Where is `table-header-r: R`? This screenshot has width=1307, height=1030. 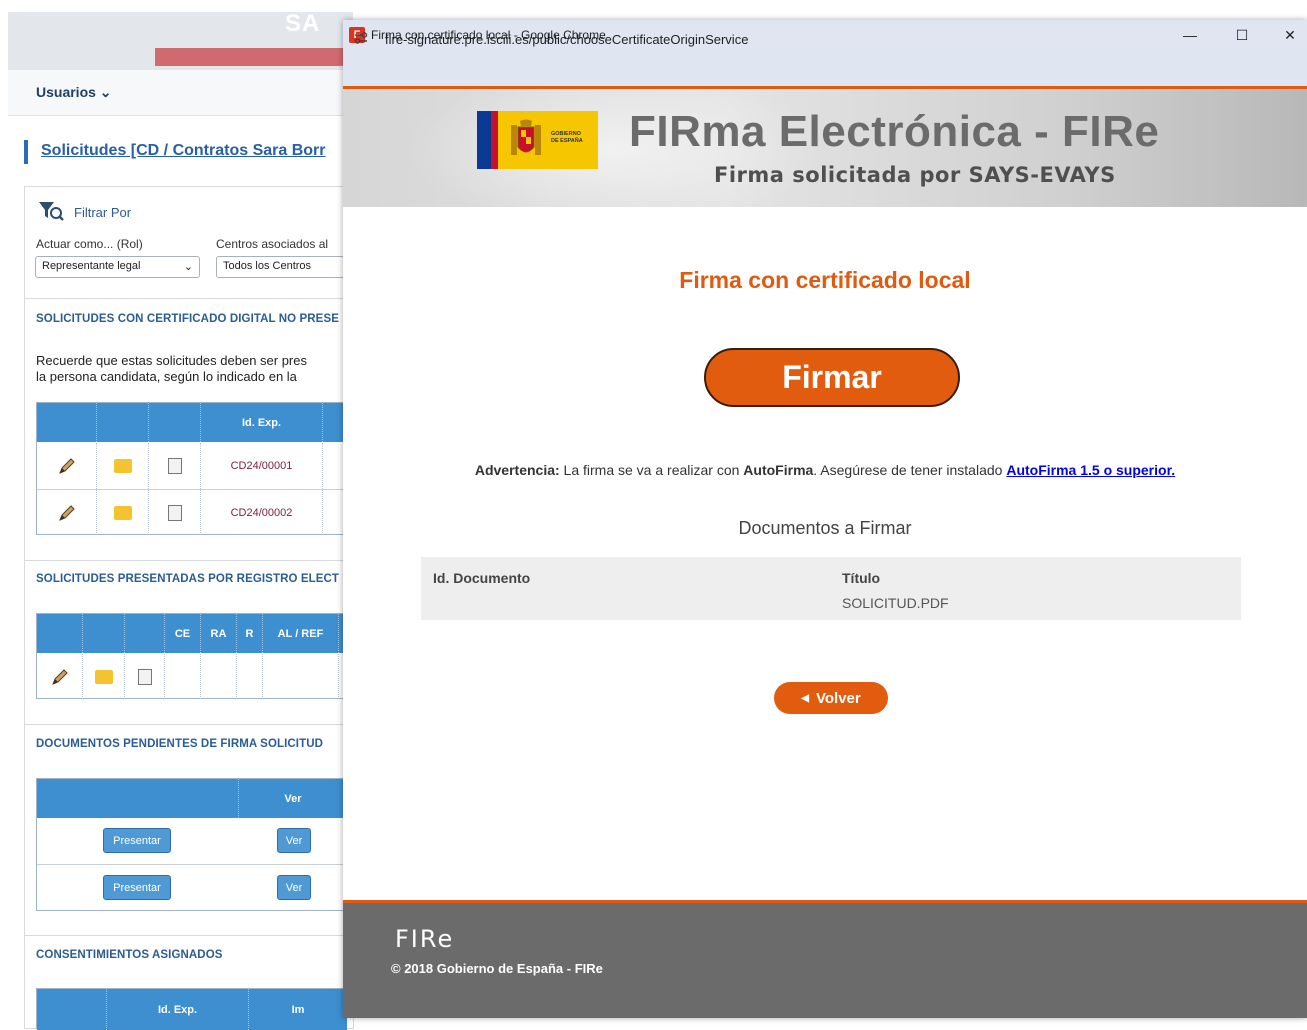 table-header-r: R is located at coordinates (250, 633).